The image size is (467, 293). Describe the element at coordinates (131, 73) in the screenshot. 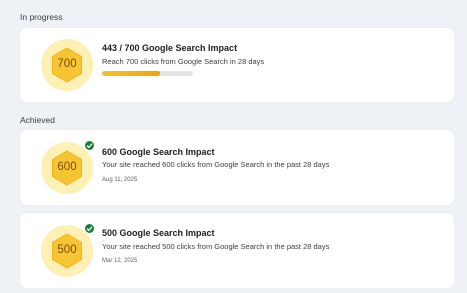

I see `progress-bar-fill` at that location.